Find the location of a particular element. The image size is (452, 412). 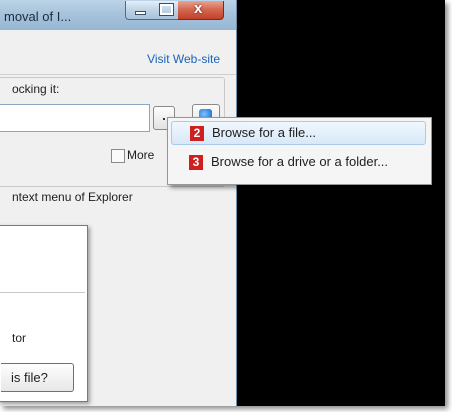

file-question-button: is file? is located at coordinates (37, 377).